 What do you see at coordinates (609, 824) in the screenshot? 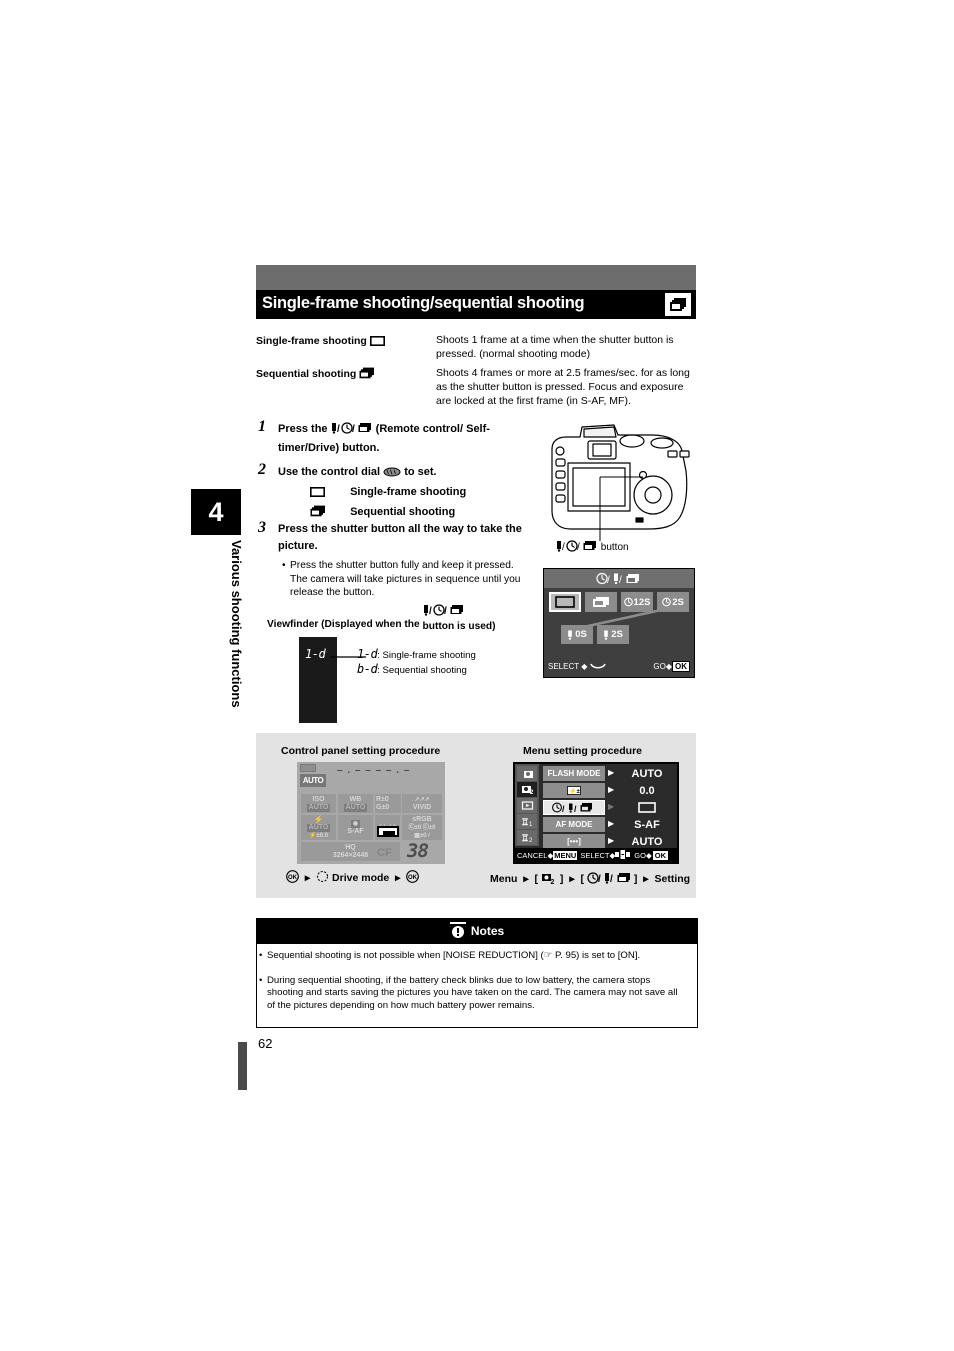
I see `menu-row-af-mode: AF MODE ▶ S-AF` at bounding box center [609, 824].